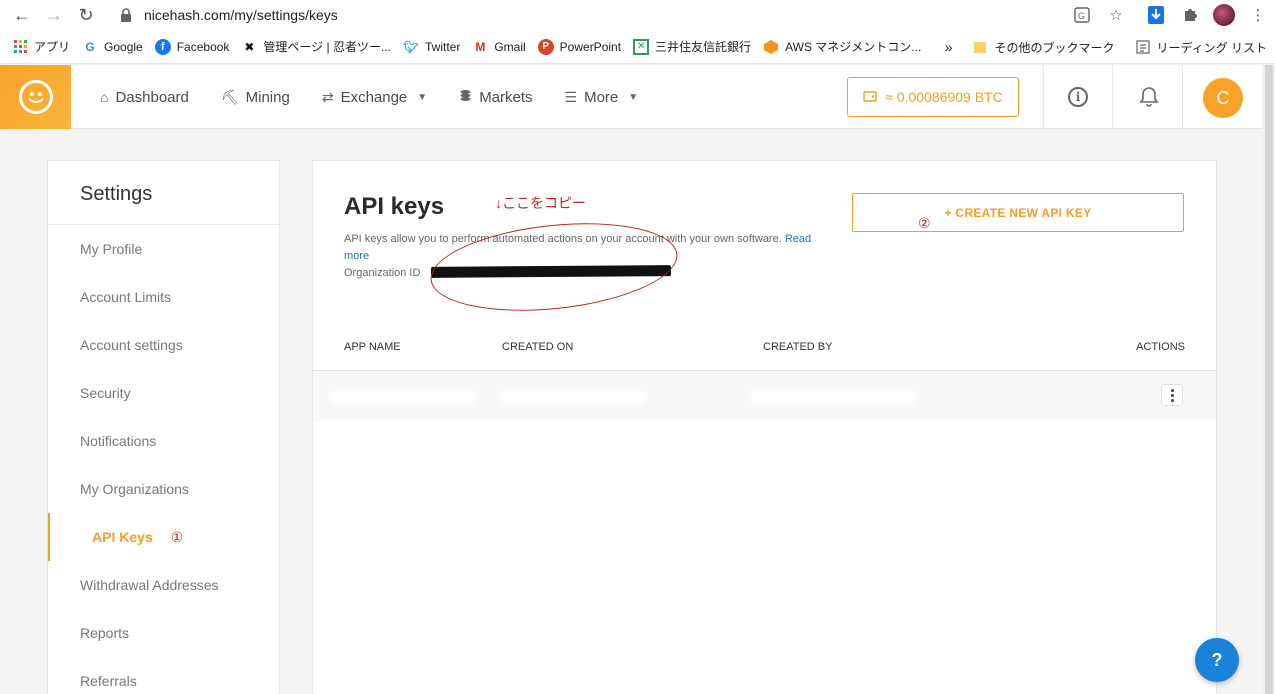 This screenshot has width=1275, height=694. I want to click on forward-icon: →, so click(54, 15).